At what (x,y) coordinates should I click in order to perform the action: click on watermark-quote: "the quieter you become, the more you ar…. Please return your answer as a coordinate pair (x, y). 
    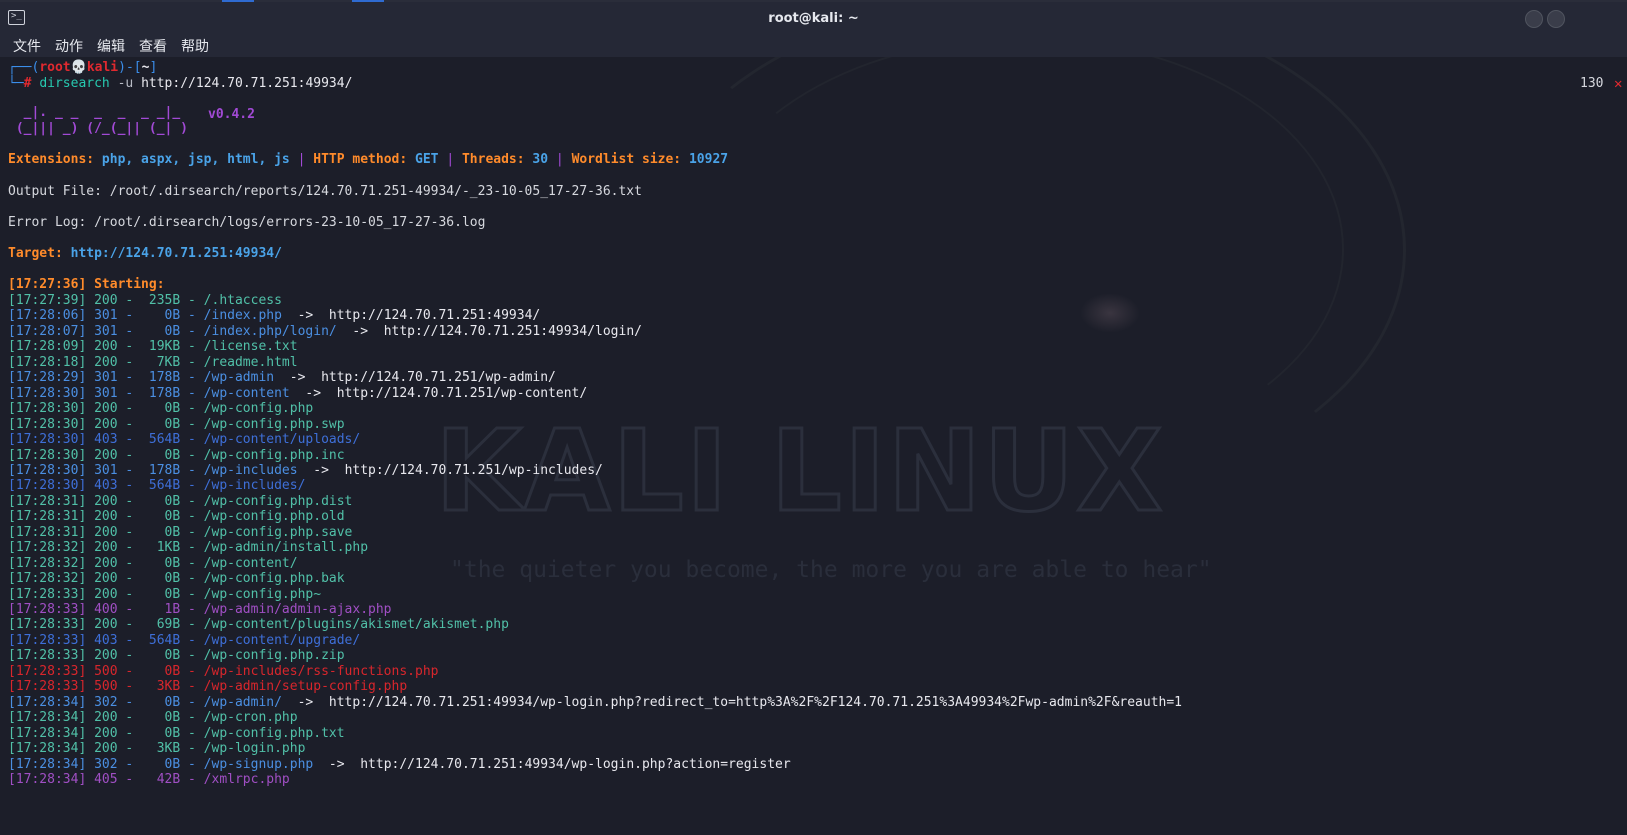
    Looking at the image, I should click on (831, 570).